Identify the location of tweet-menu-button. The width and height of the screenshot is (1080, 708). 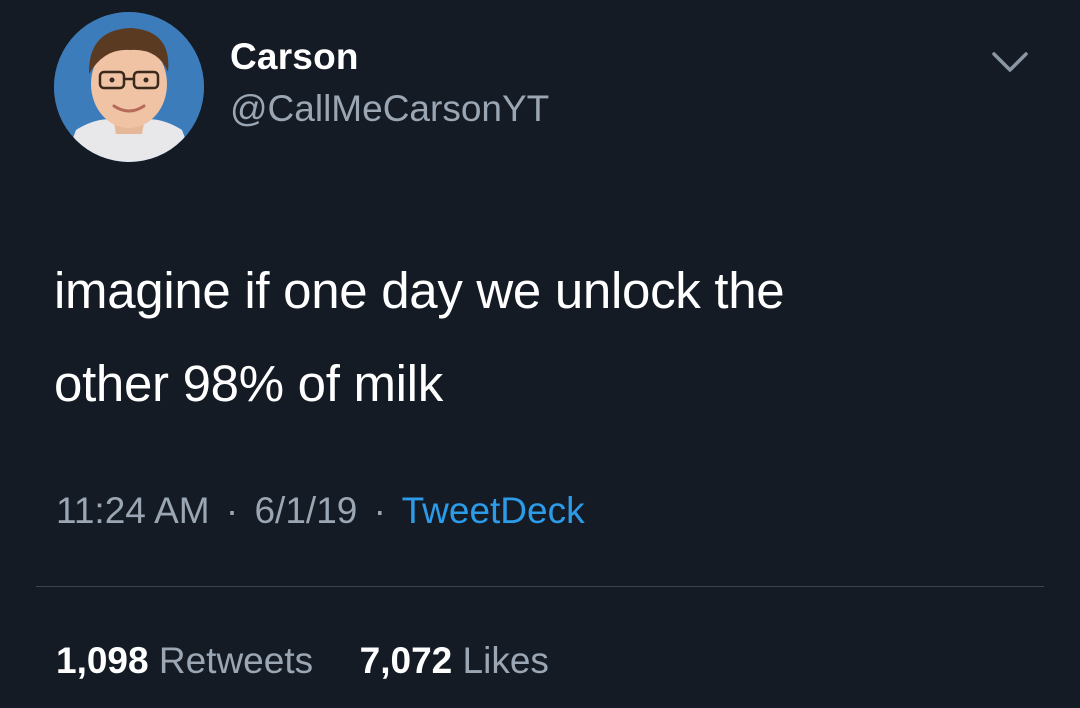
(1010, 62).